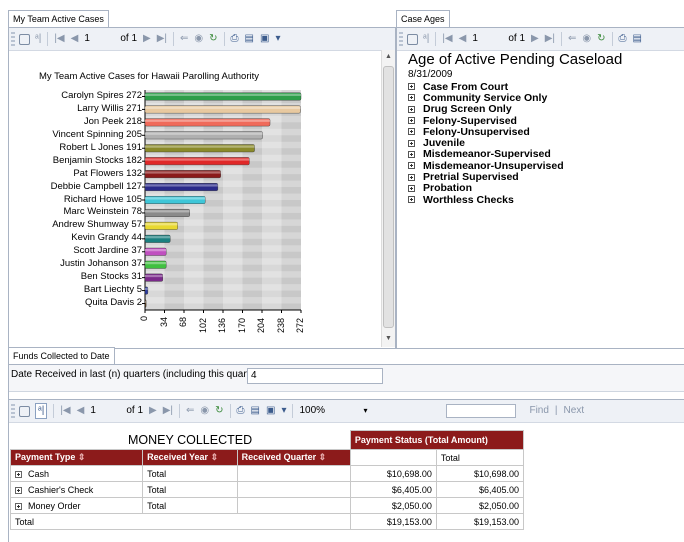  What do you see at coordinates (486, 109) in the screenshot?
I see `case-type-item: Drug Screen Only` at bounding box center [486, 109].